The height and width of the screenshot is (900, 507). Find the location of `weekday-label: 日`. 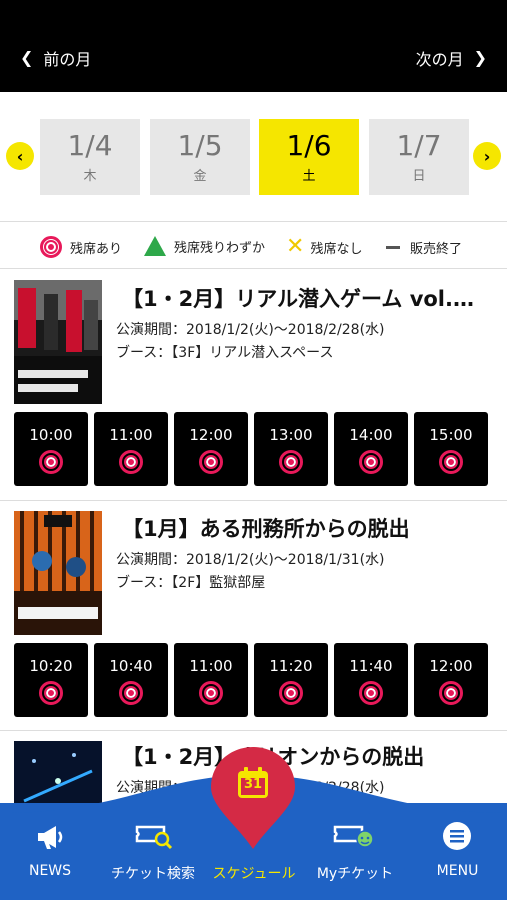

weekday-label: 日 is located at coordinates (419, 176).